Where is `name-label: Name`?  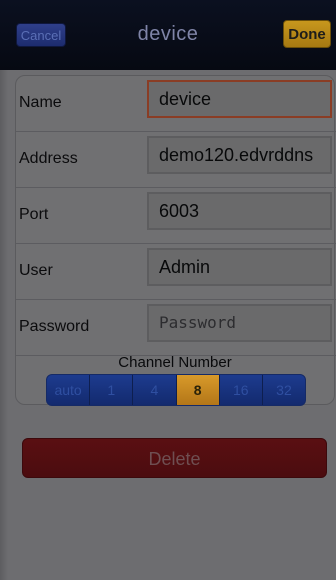 name-label: Name is located at coordinates (40, 102).